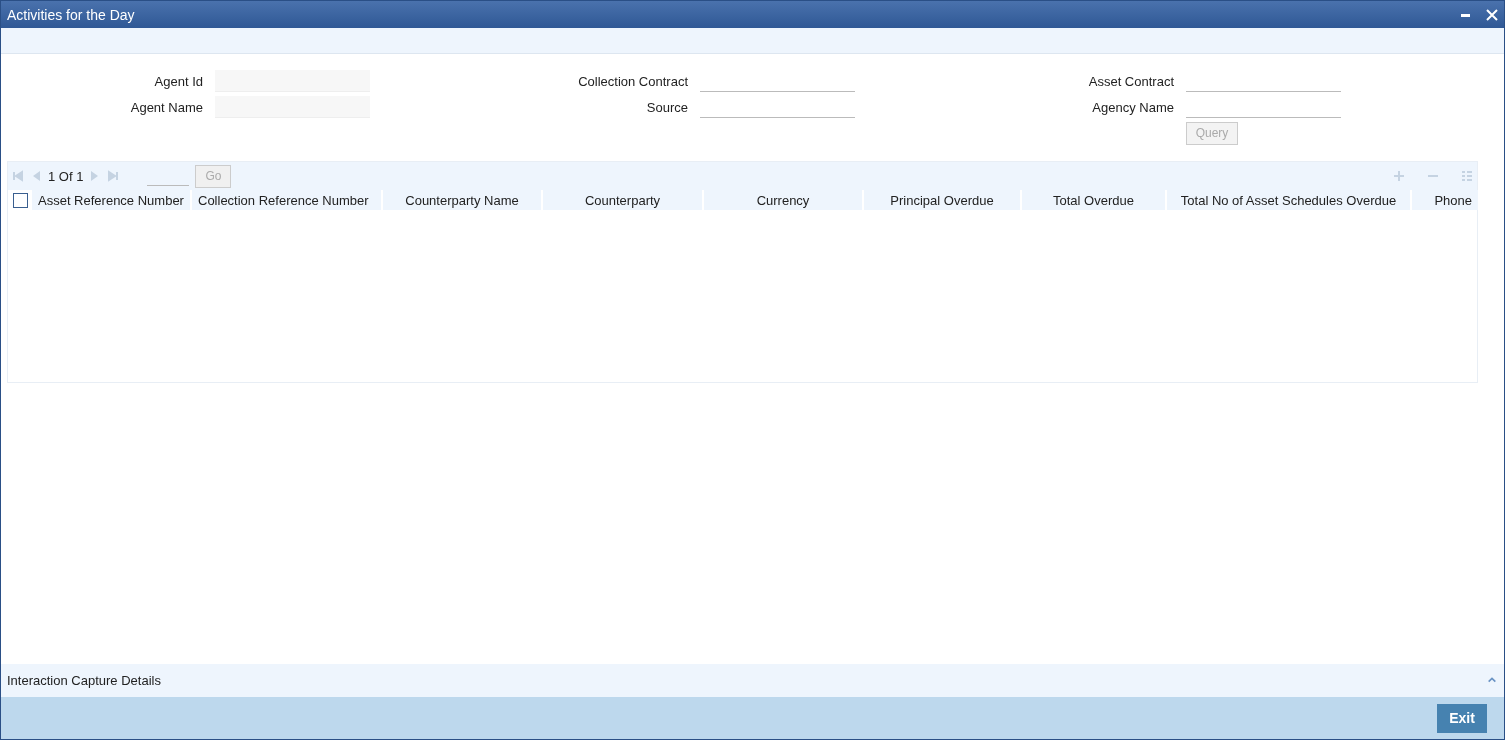 The image size is (1505, 740). I want to click on add-row-icon, so click(1399, 176).